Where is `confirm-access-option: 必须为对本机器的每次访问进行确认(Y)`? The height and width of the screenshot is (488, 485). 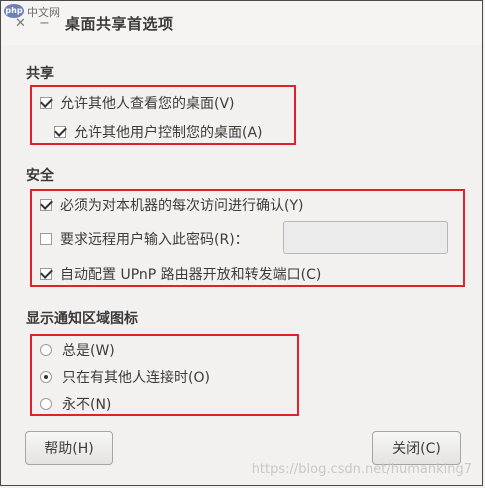
confirm-access-option: 必须为对本机器的每次访问进行确认(Y) is located at coordinates (171, 205).